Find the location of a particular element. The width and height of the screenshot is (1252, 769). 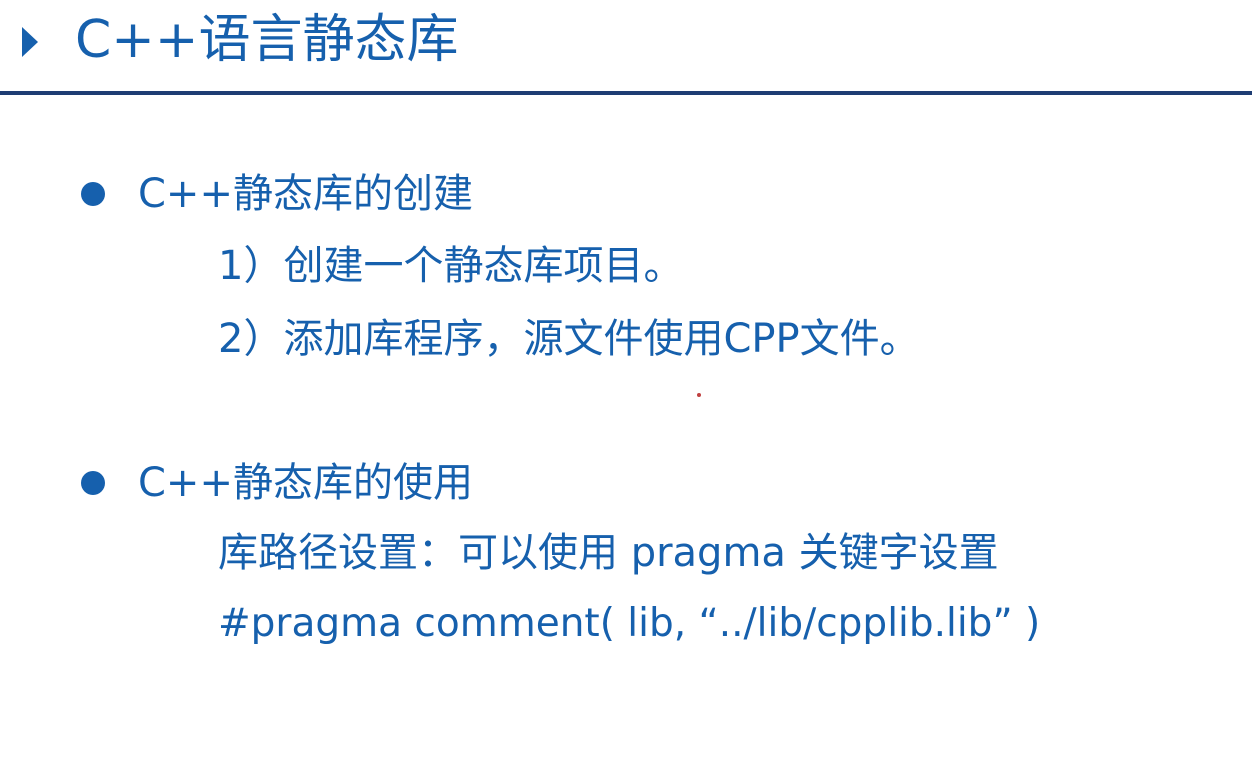

create-step-1: 1）创建一个静态库项目。 is located at coordinates (451, 266).